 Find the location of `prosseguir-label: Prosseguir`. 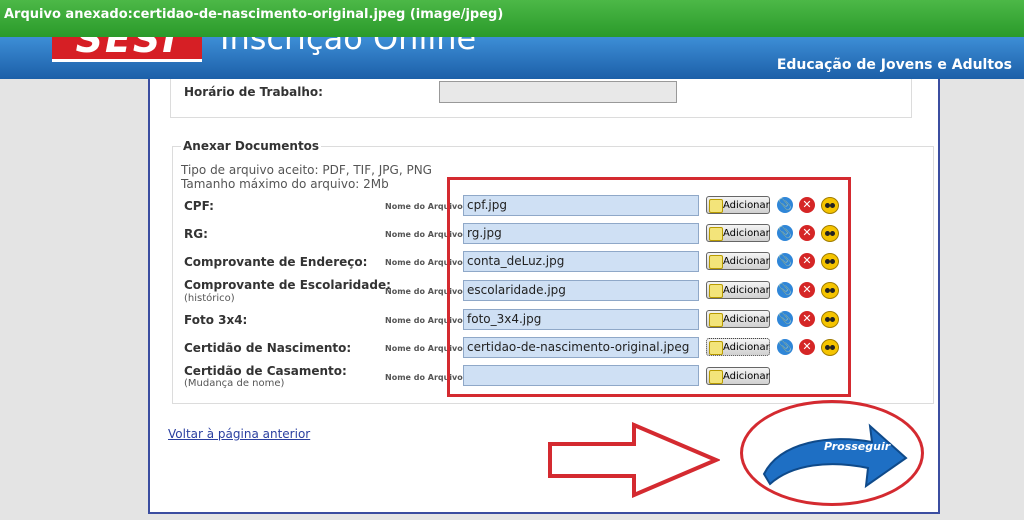

prosseguir-label: Prosseguir is located at coordinates (857, 446).